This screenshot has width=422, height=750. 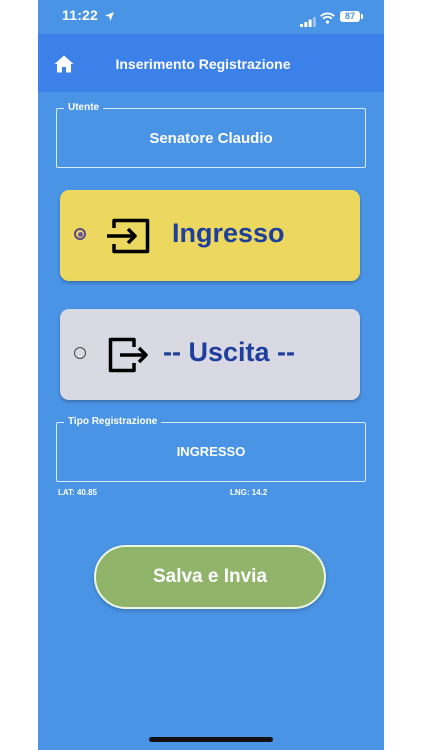 What do you see at coordinates (211, 138) in the screenshot?
I see `user-field-value: Senatore Claudio` at bounding box center [211, 138].